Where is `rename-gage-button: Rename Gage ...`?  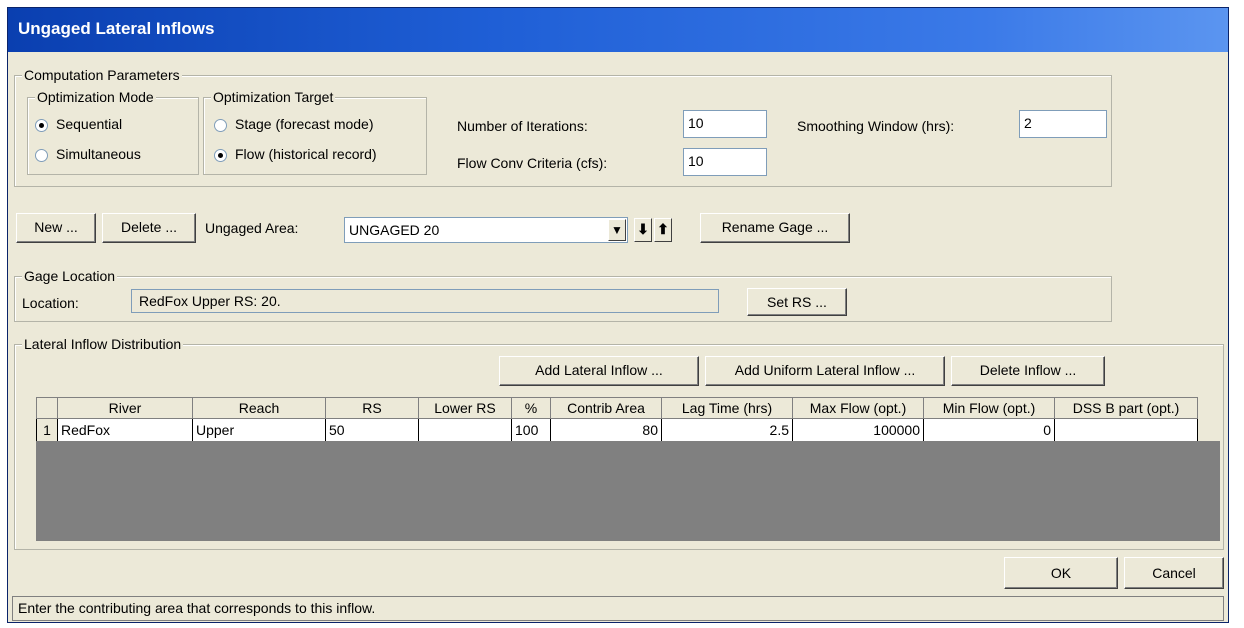
rename-gage-button: Rename Gage ... is located at coordinates (775, 228).